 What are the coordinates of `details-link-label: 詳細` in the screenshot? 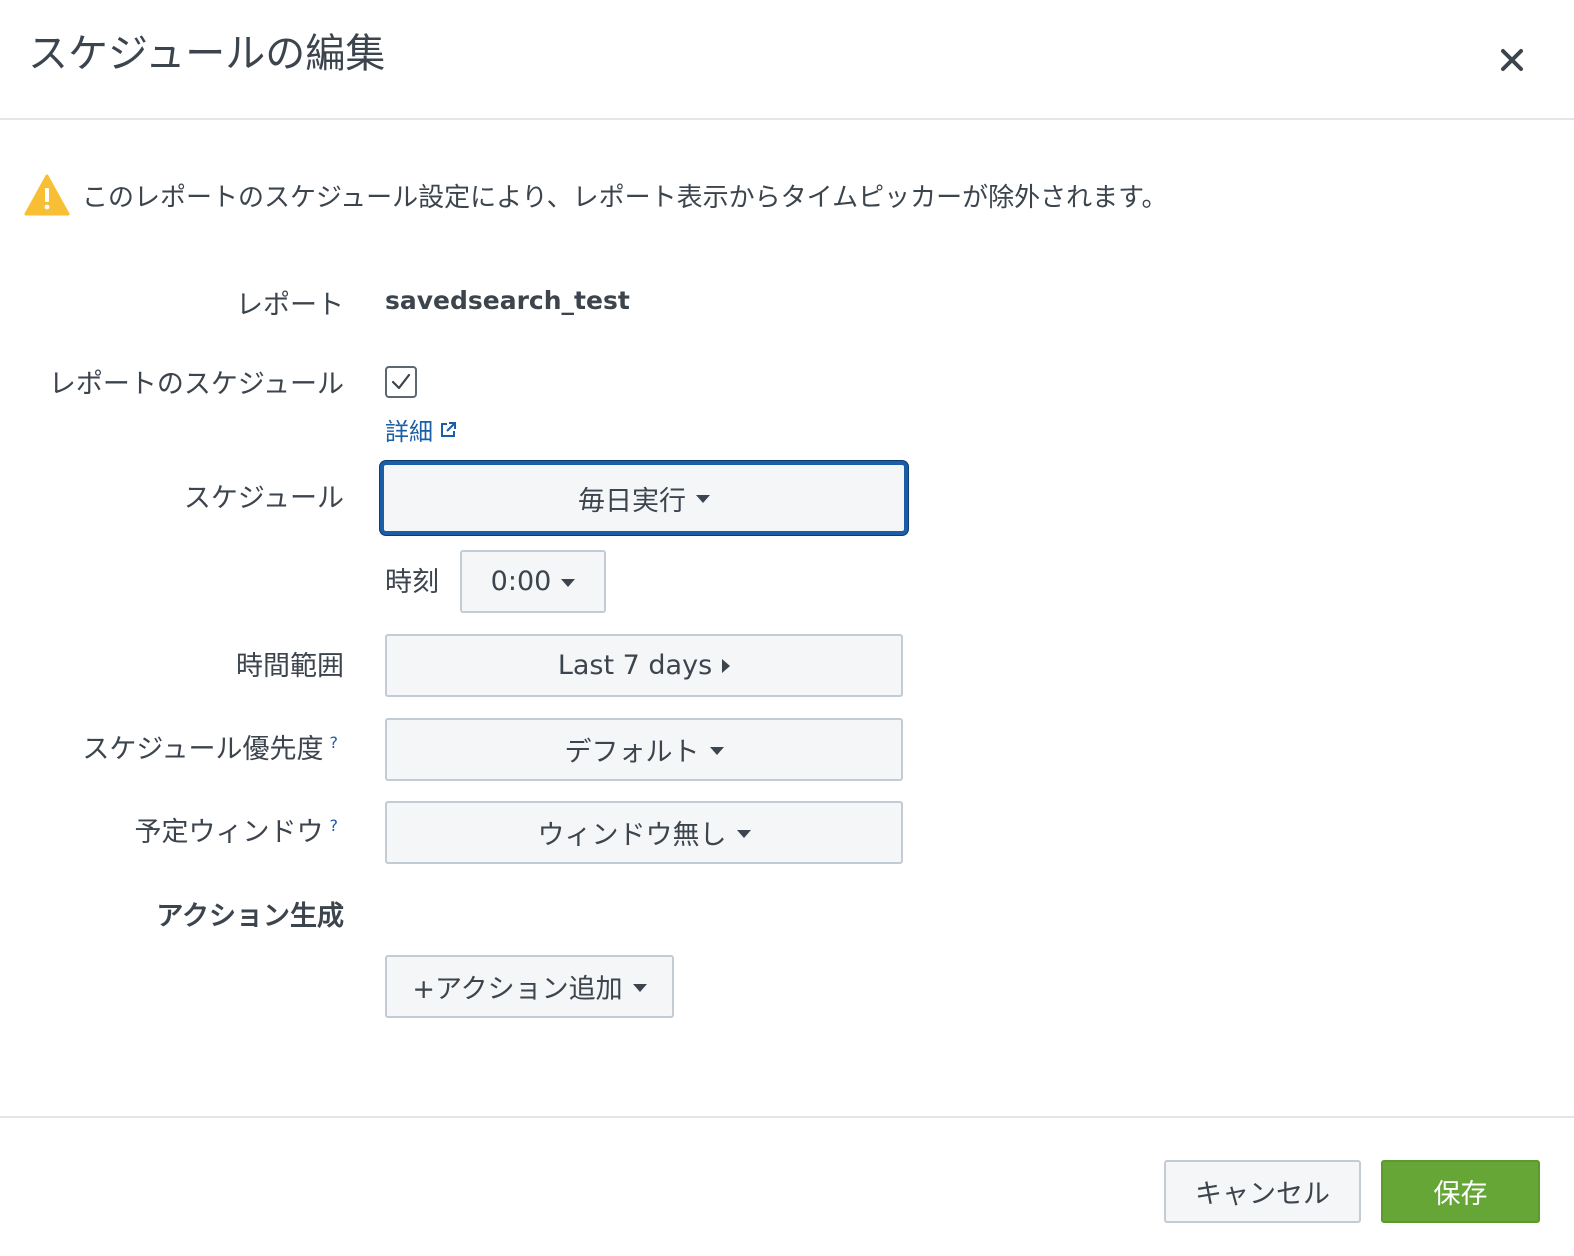 It's located at (409, 432).